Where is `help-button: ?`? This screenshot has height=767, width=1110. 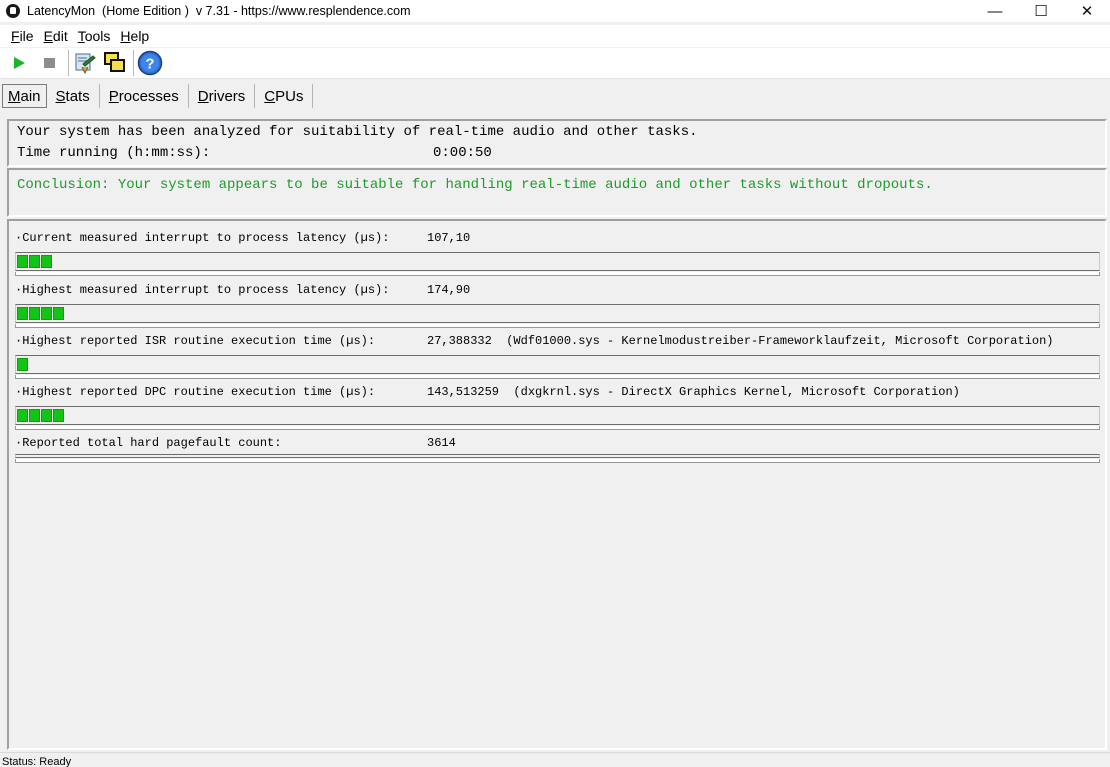 help-button: ? is located at coordinates (150, 63).